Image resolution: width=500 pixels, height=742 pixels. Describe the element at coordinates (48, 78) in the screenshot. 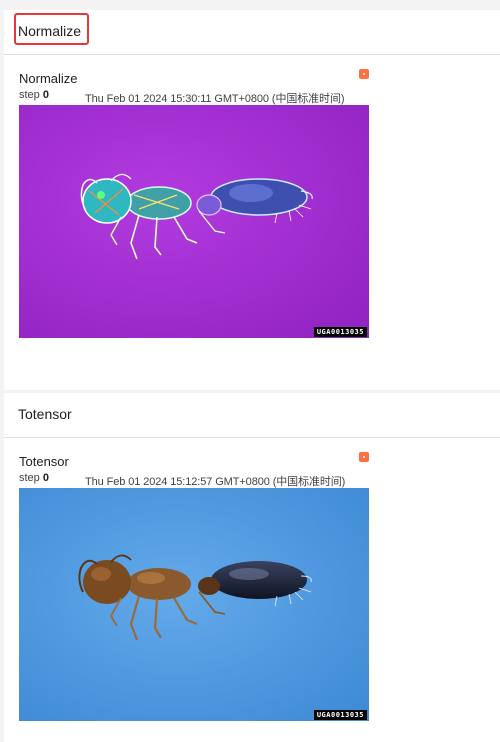

I see `card-title: Normalize` at that location.